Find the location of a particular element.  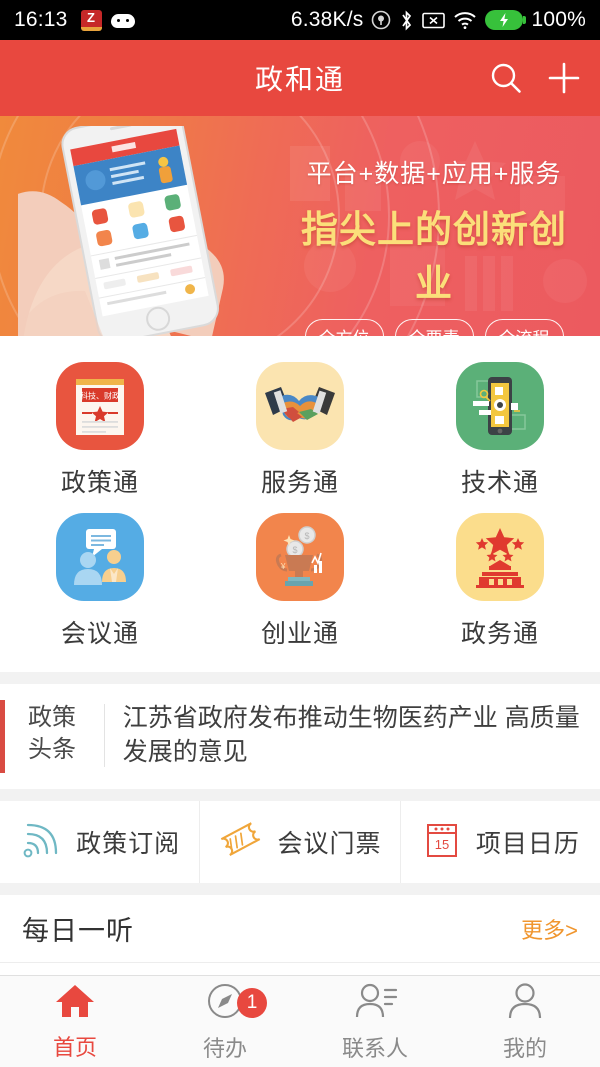

grid-item-huiyitong: 会议通 is located at coordinates (100, 581).